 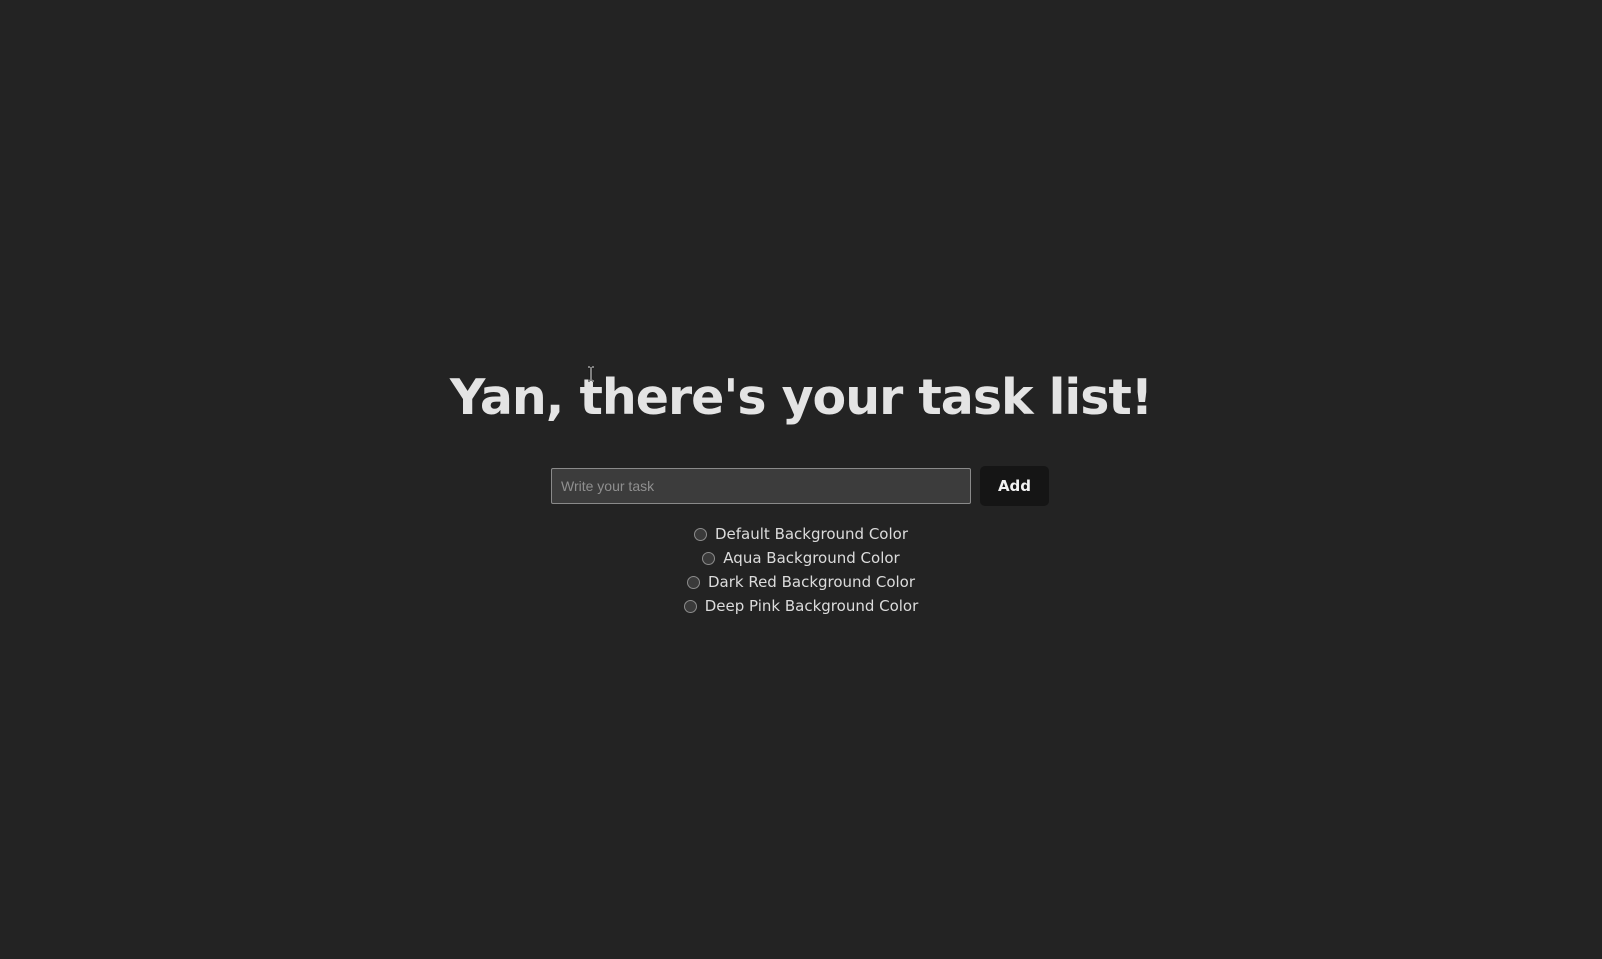 What do you see at coordinates (1014, 486) in the screenshot?
I see `add-button: Add` at bounding box center [1014, 486].